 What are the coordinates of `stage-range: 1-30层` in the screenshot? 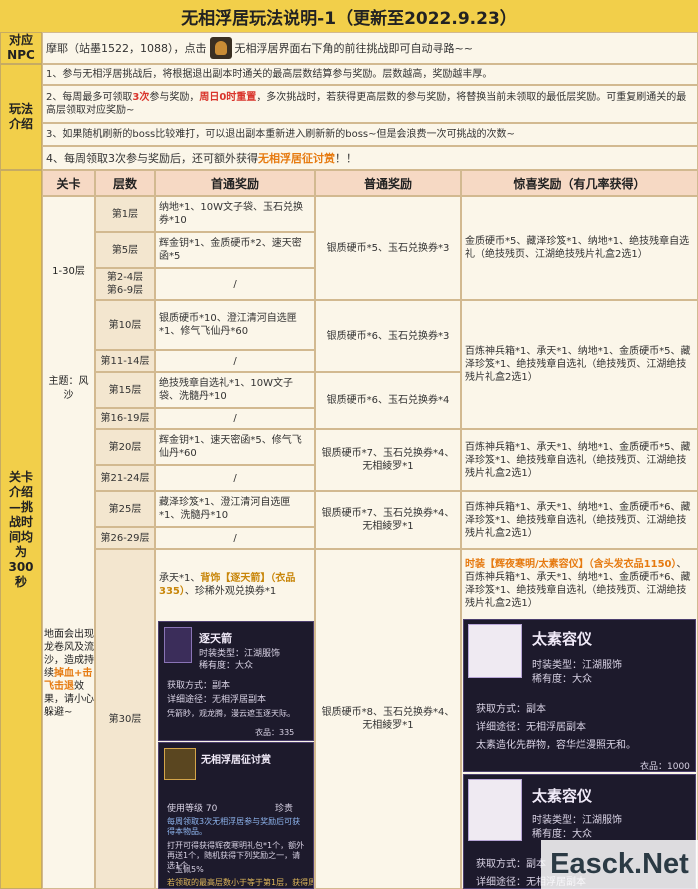 It's located at (68, 271).